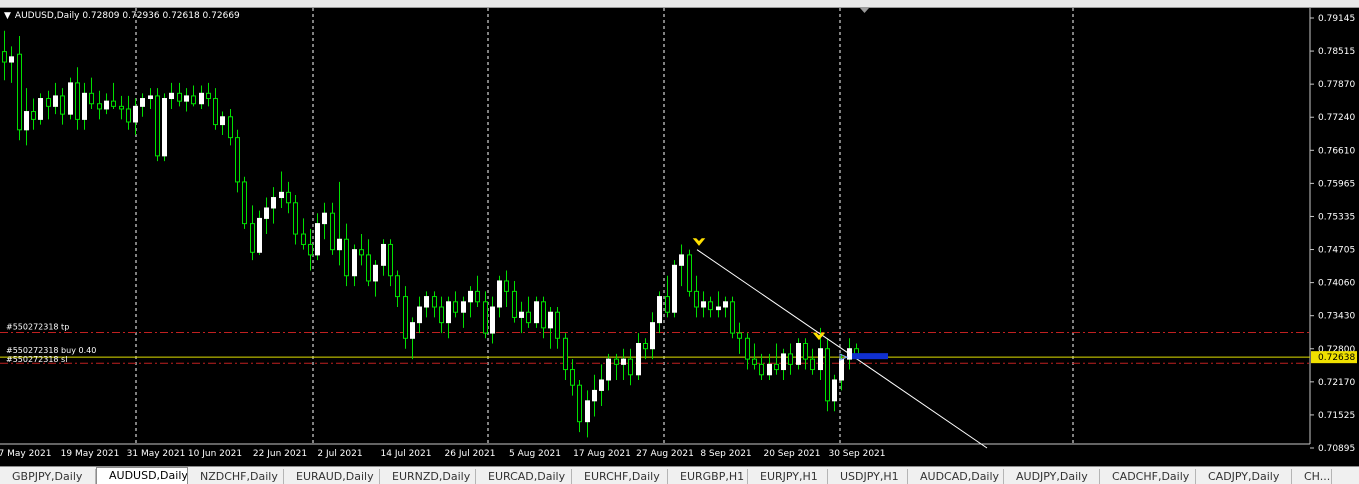 This screenshot has height=484, width=1359. Describe the element at coordinates (1148, 476) in the screenshot. I see `chart-tab: CADCHF,Daily` at that location.